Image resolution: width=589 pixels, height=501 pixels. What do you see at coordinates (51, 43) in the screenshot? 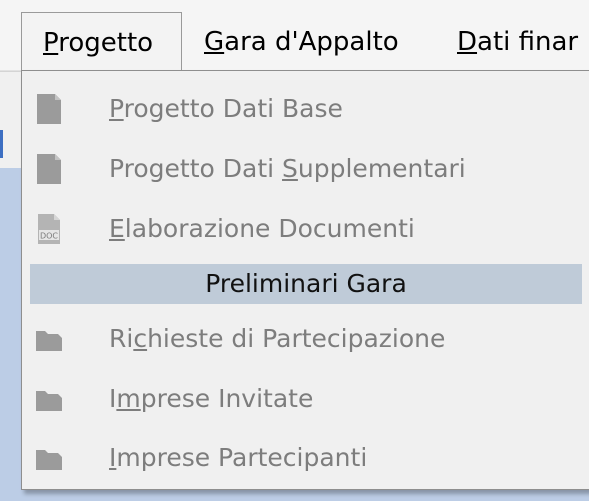
I see `menubar-mnemonic: P` at bounding box center [51, 43].